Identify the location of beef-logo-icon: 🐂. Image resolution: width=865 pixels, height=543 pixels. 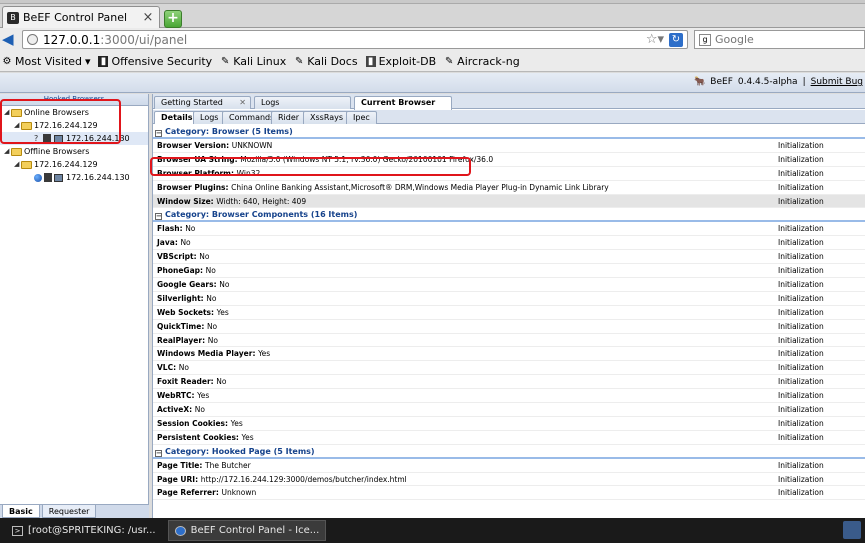
(700, 82).